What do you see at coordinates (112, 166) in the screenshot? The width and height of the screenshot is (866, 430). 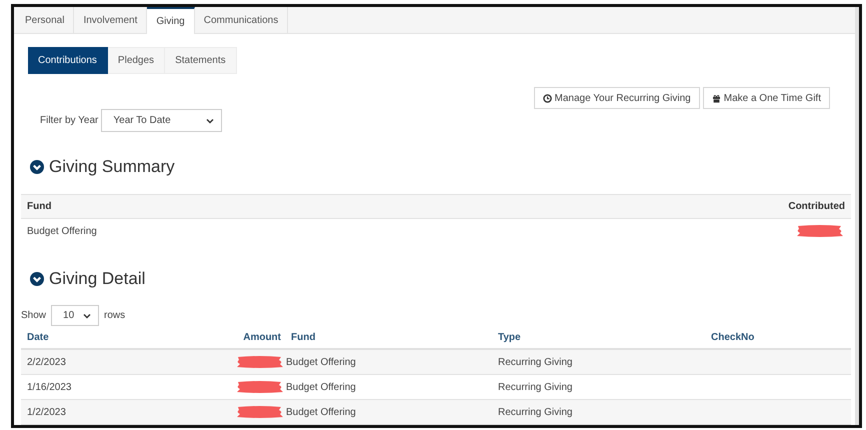 I see `section-title: Giving Summary` at bounding box center [112, 166].